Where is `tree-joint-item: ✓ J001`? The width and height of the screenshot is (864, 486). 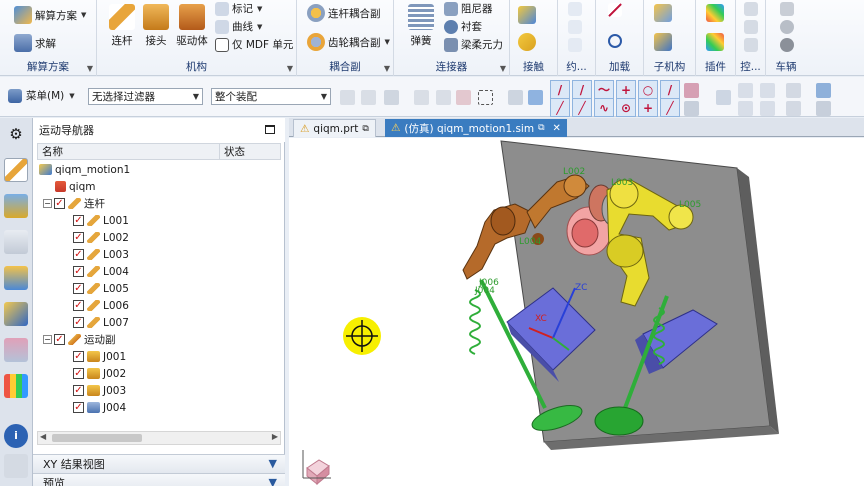 tree-joint-item: ✓ J001 is located at coordinates (159, 356).